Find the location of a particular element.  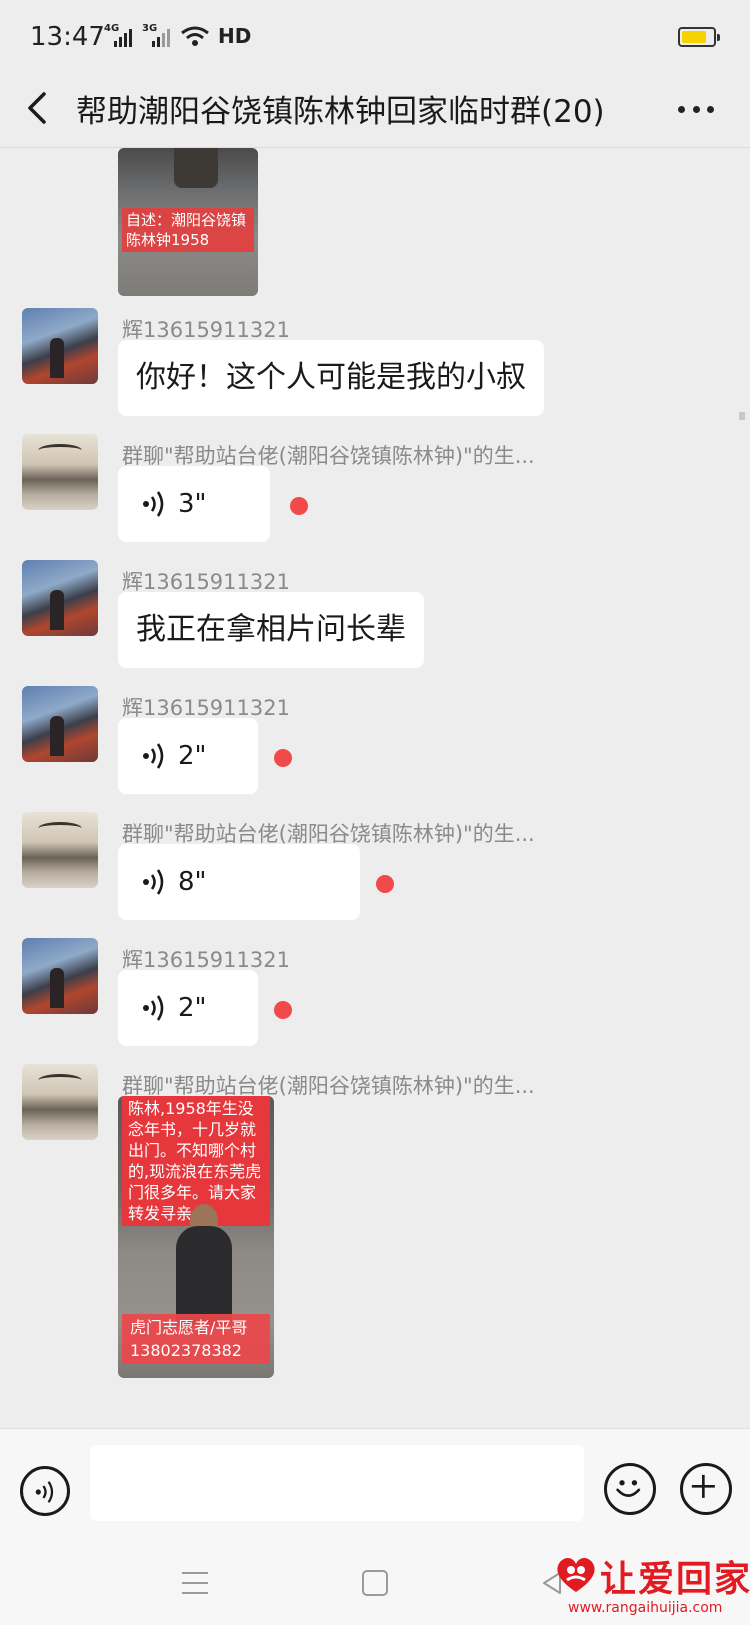

image-caption: 自述：潮阳谷饶镇陈林钟1958 is located at coordinates (188, 230).